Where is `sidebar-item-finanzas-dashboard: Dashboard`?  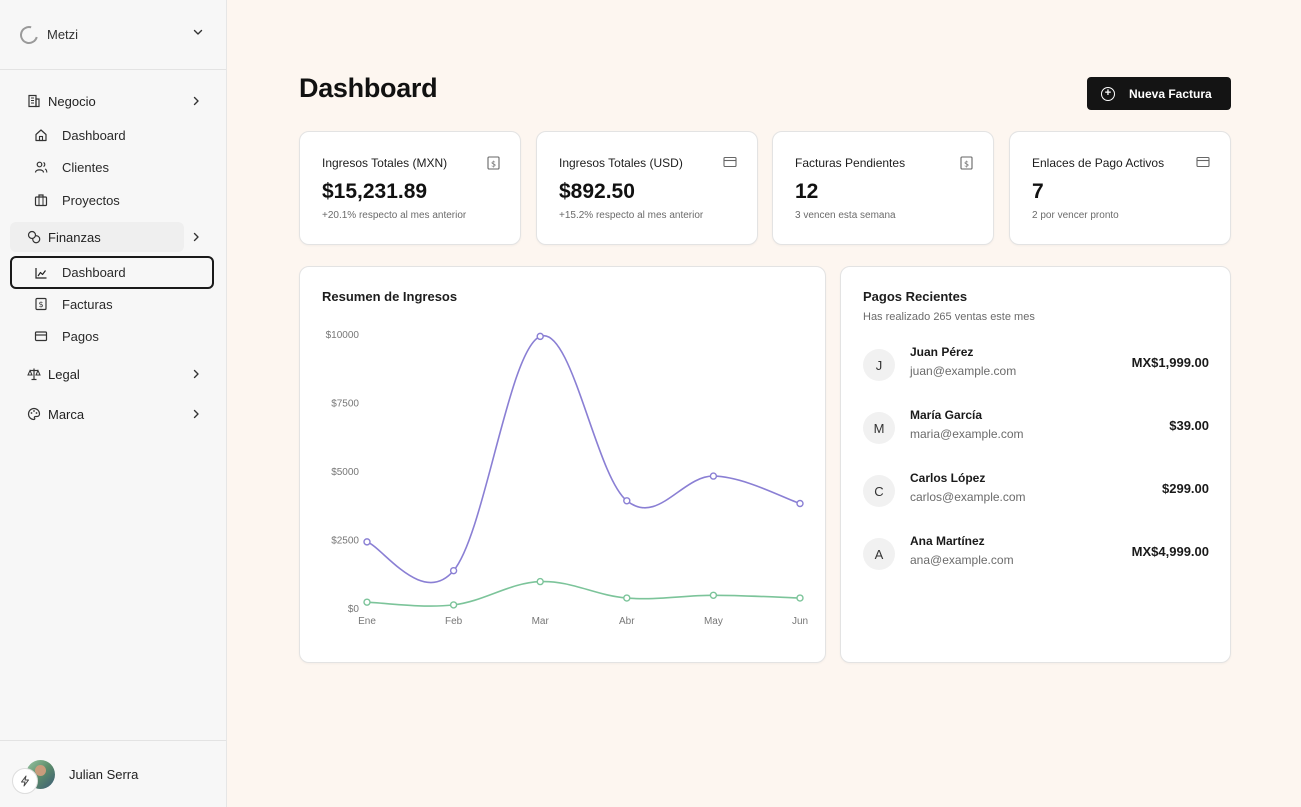
sidebar-item-finanzas-dashboard: Dashboard is located at coordinates (112, 272).